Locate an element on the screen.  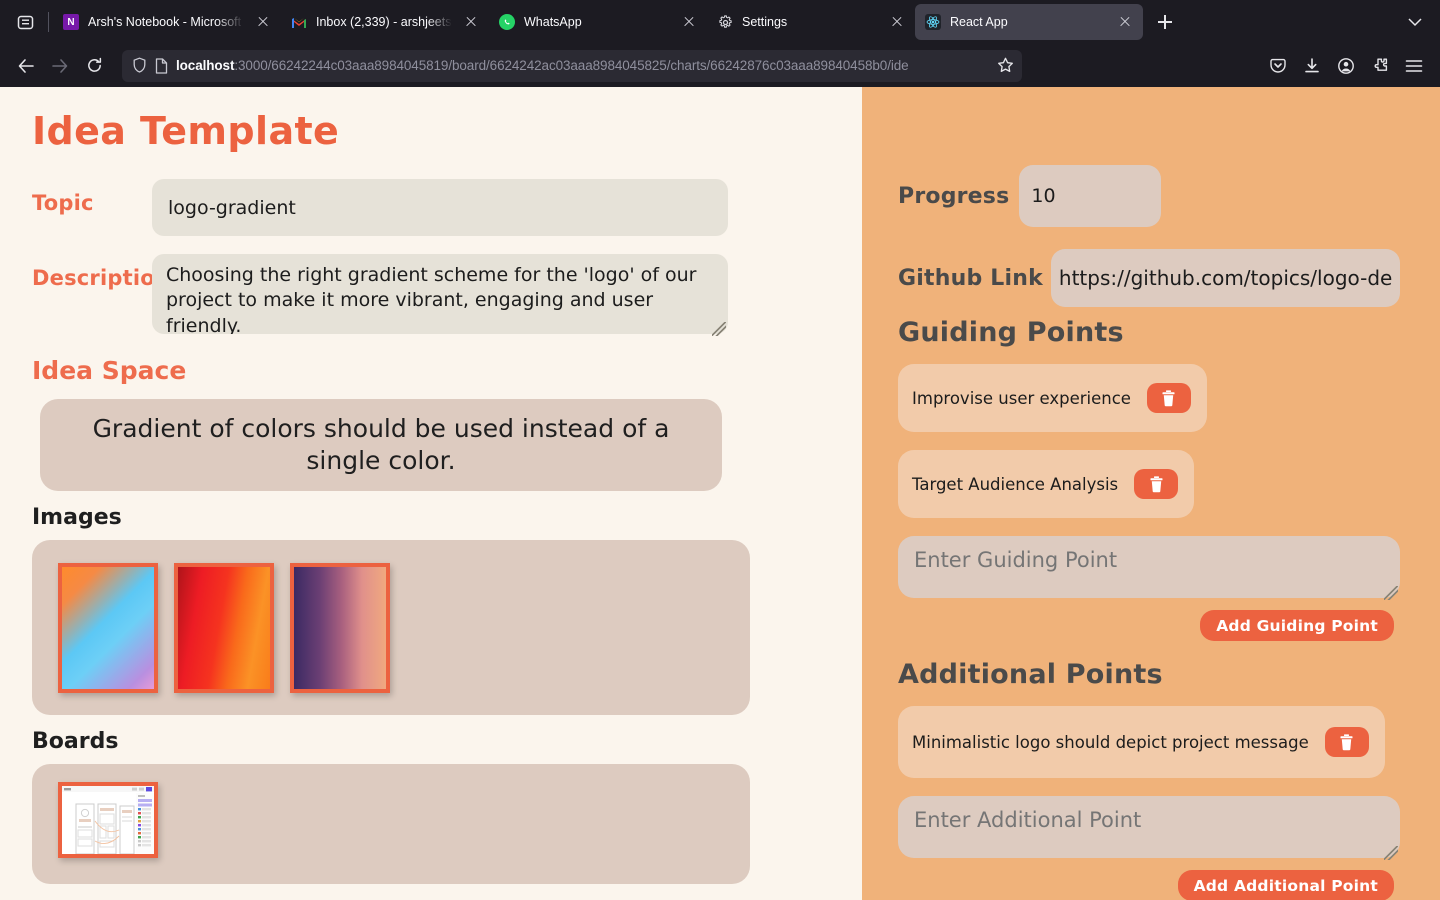
onenote-icon: N is located at coordinates (71, 22).